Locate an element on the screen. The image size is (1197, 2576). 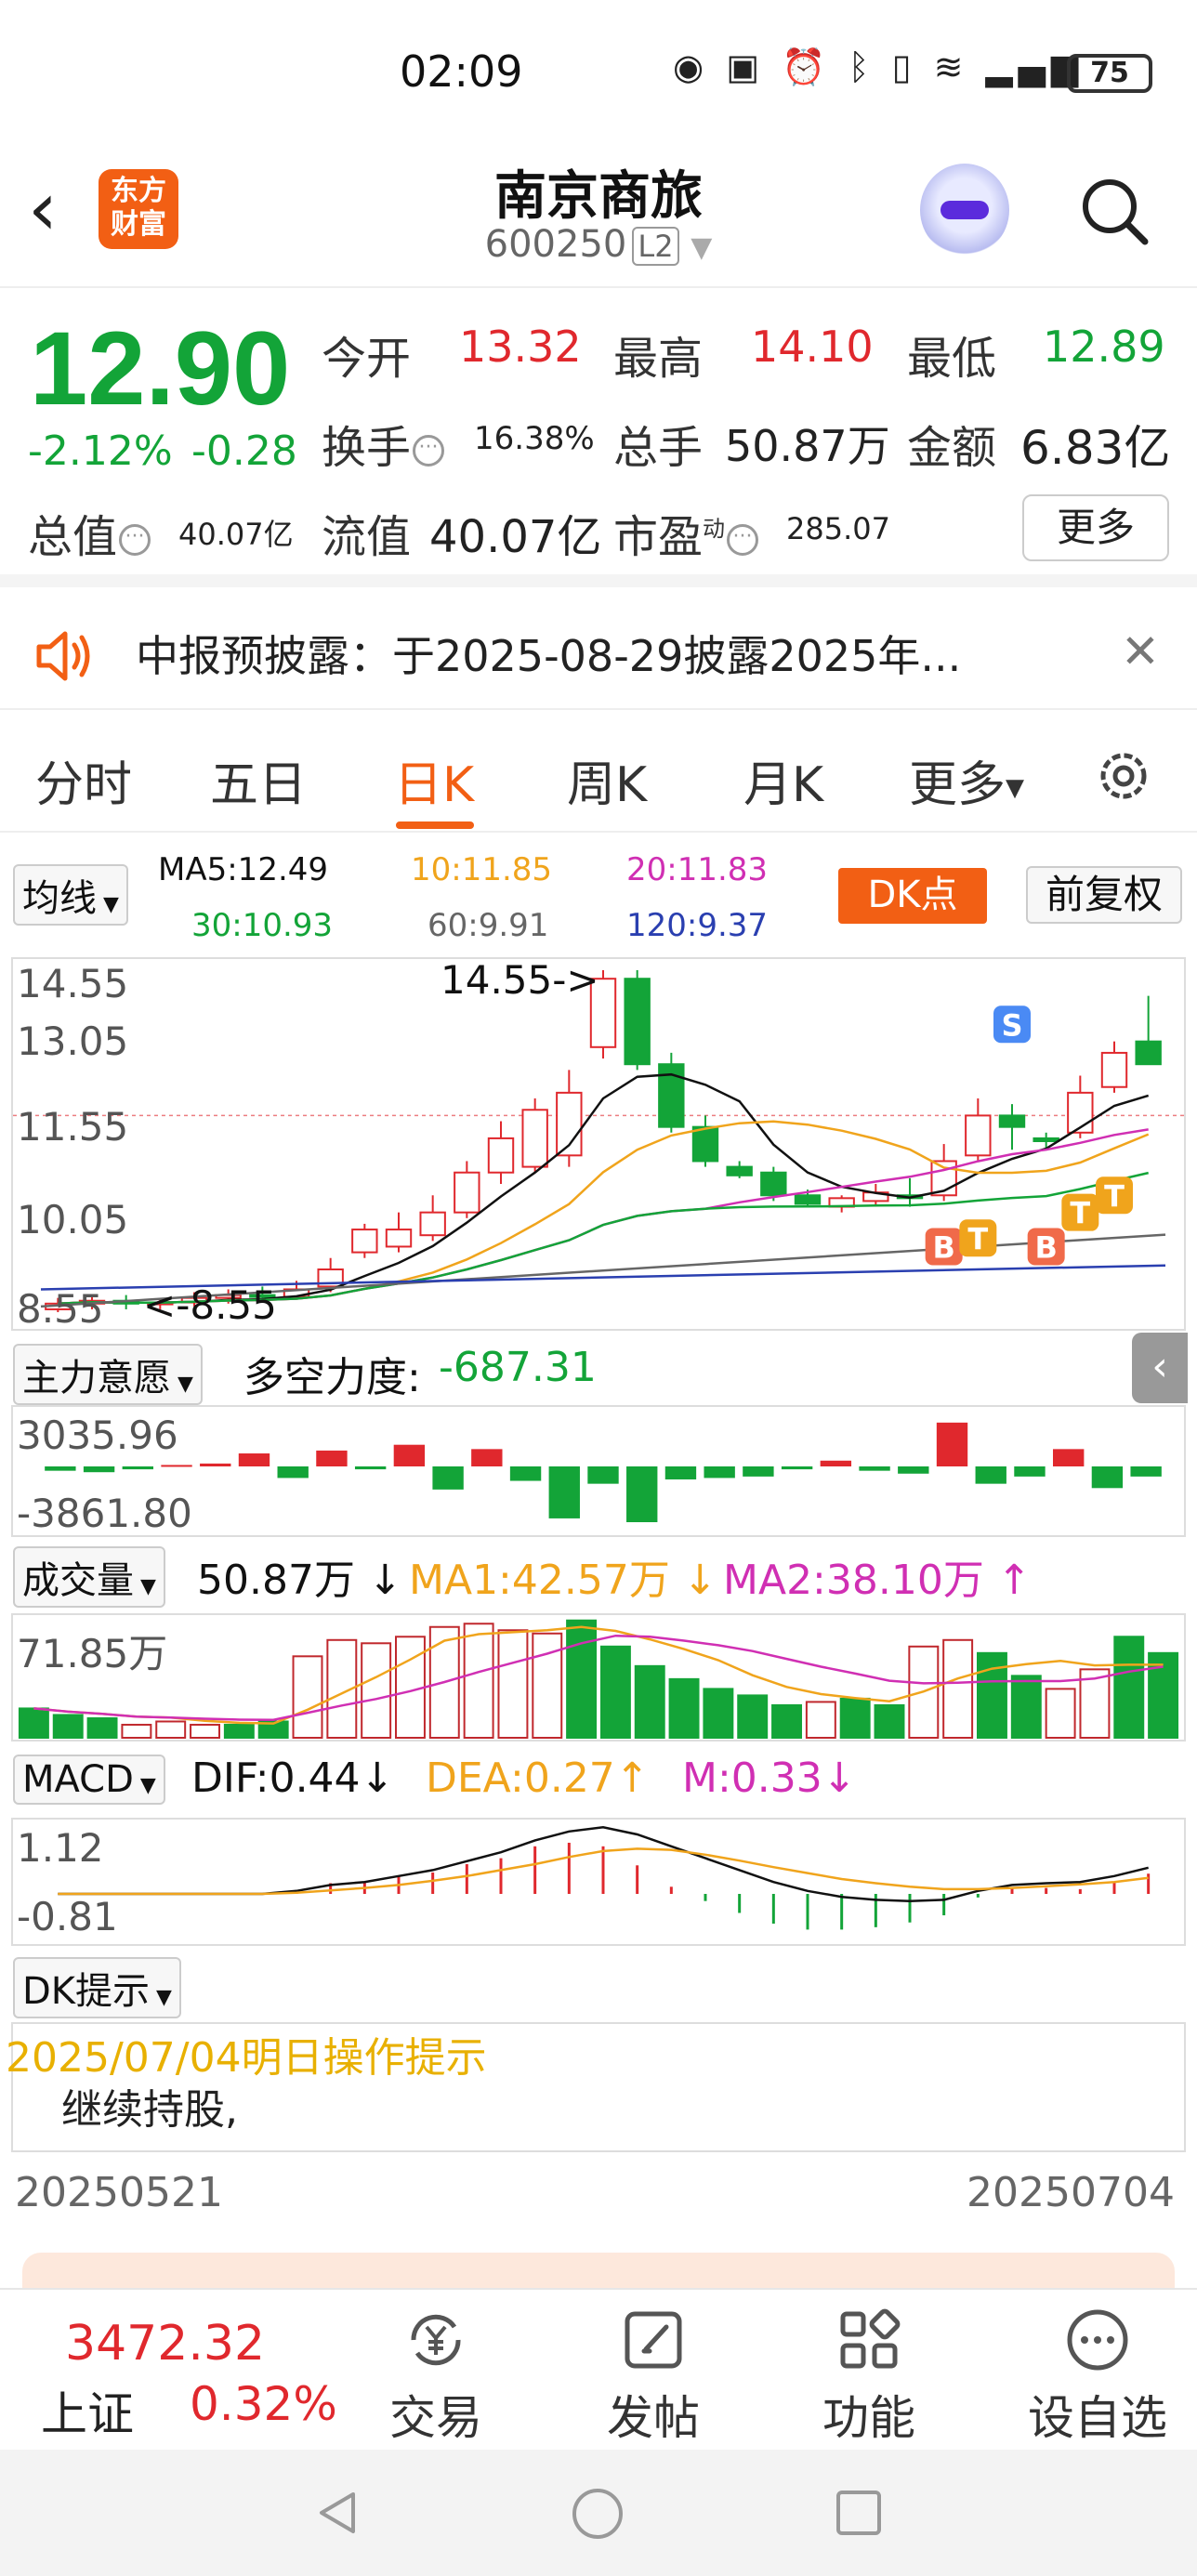
promo-banner is located at coordinates (598, 2271).